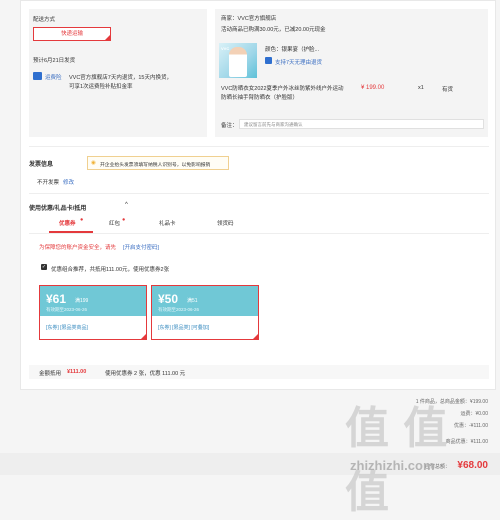 The width and height of the screenshot is (500, 520). Describe the element at coordinates (120, 78) in the screenshot. I see `return-desc: VVC官方旗舰店7天内退货，15天内换货，` at that location.